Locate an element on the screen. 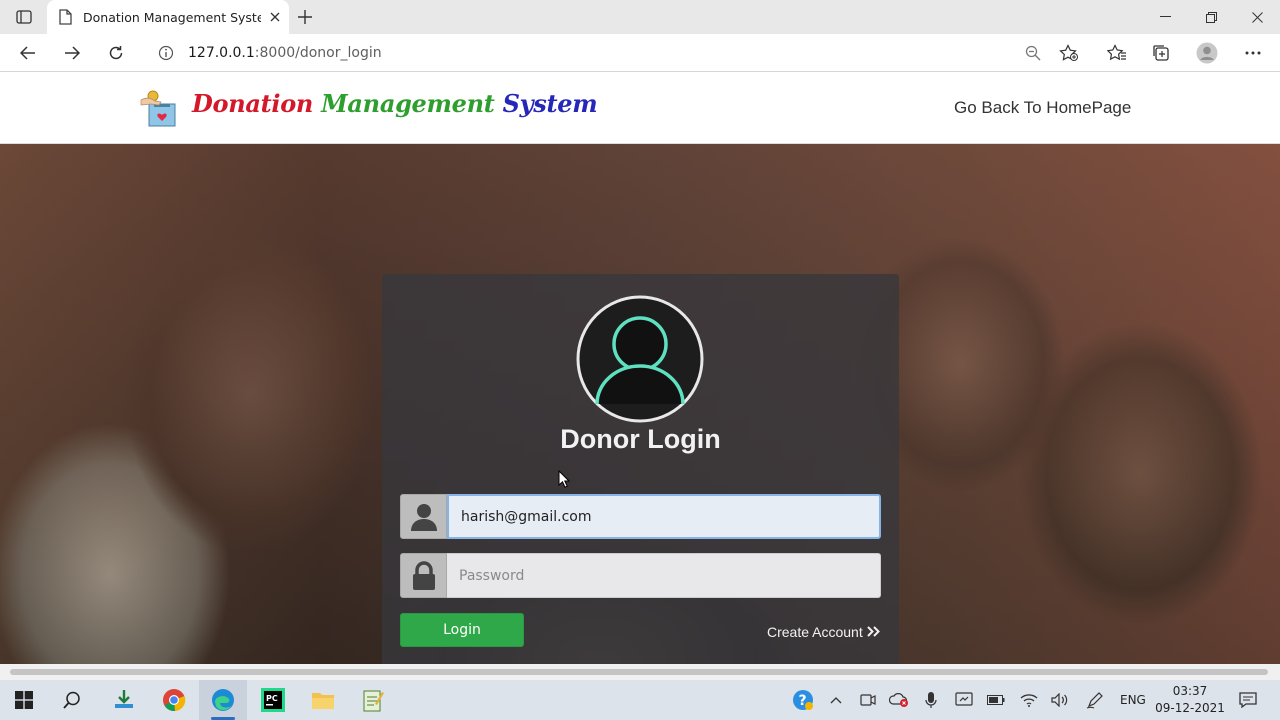  notifications-icon is located at coordinates (1248, 700).